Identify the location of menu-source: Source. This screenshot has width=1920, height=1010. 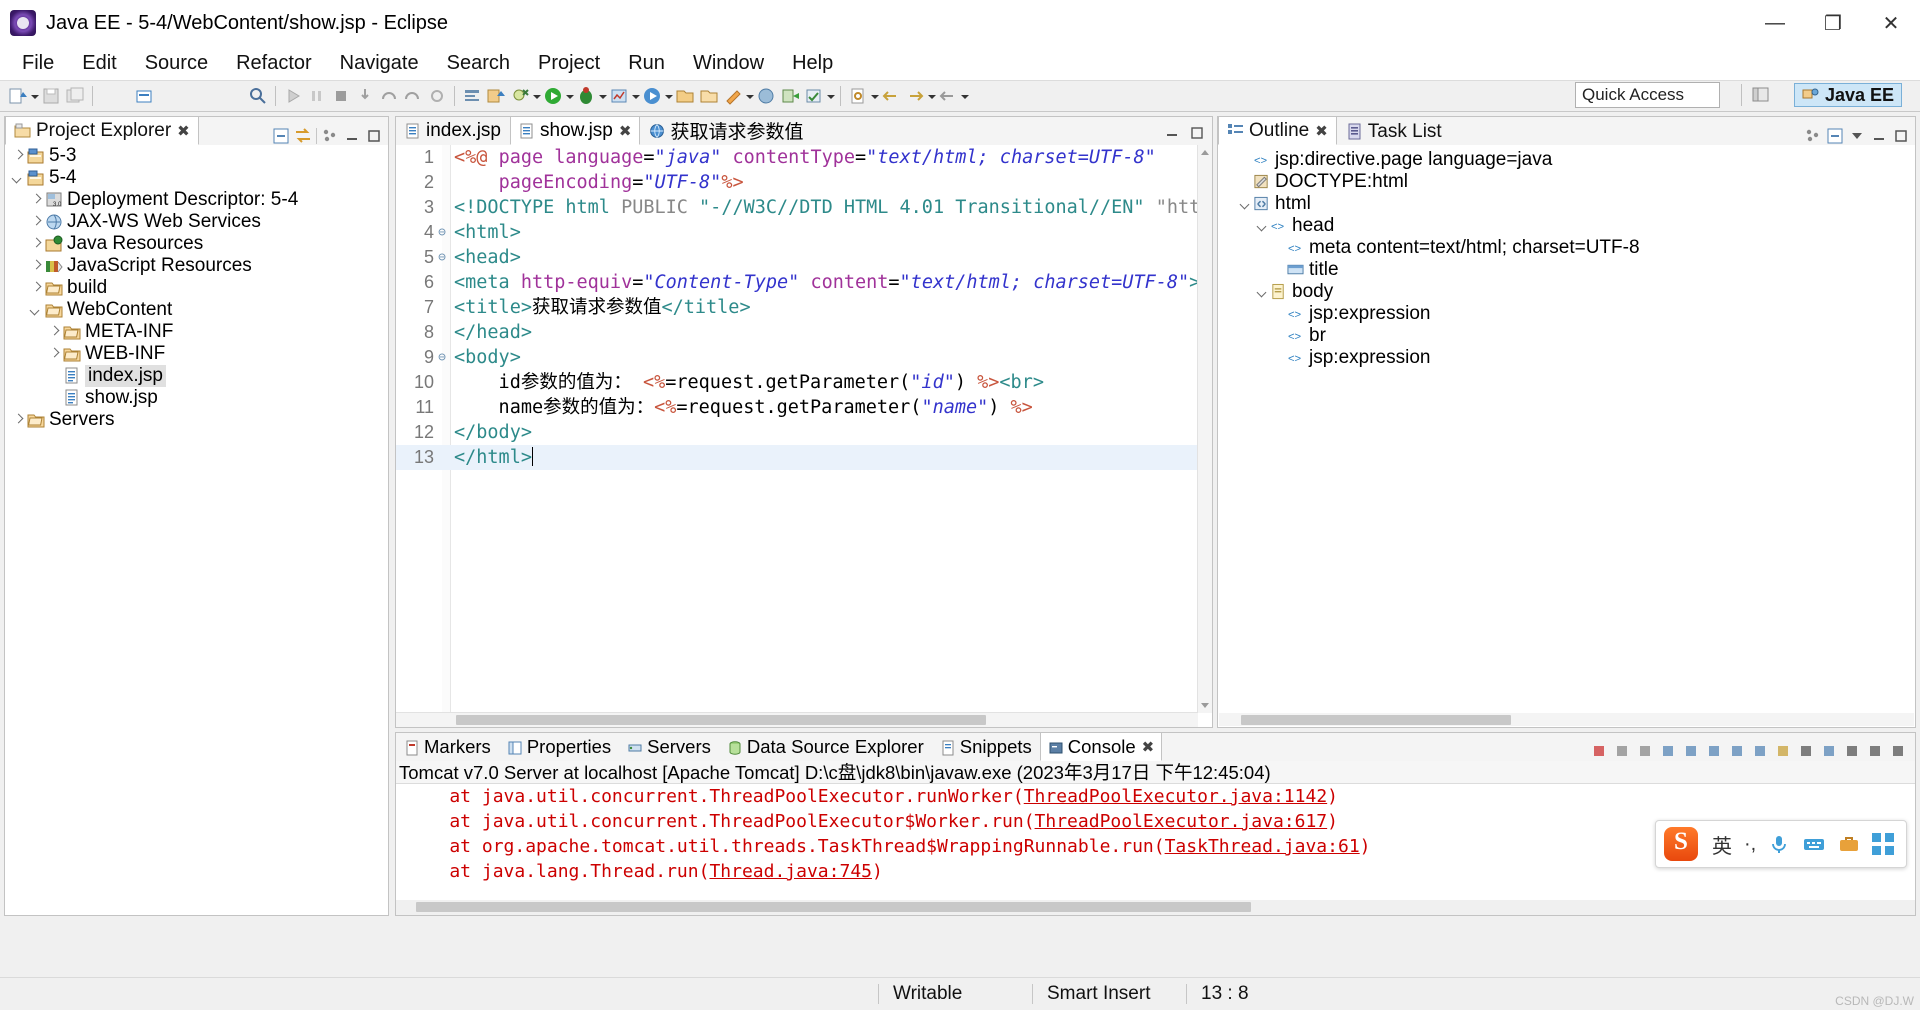
(176, 63).